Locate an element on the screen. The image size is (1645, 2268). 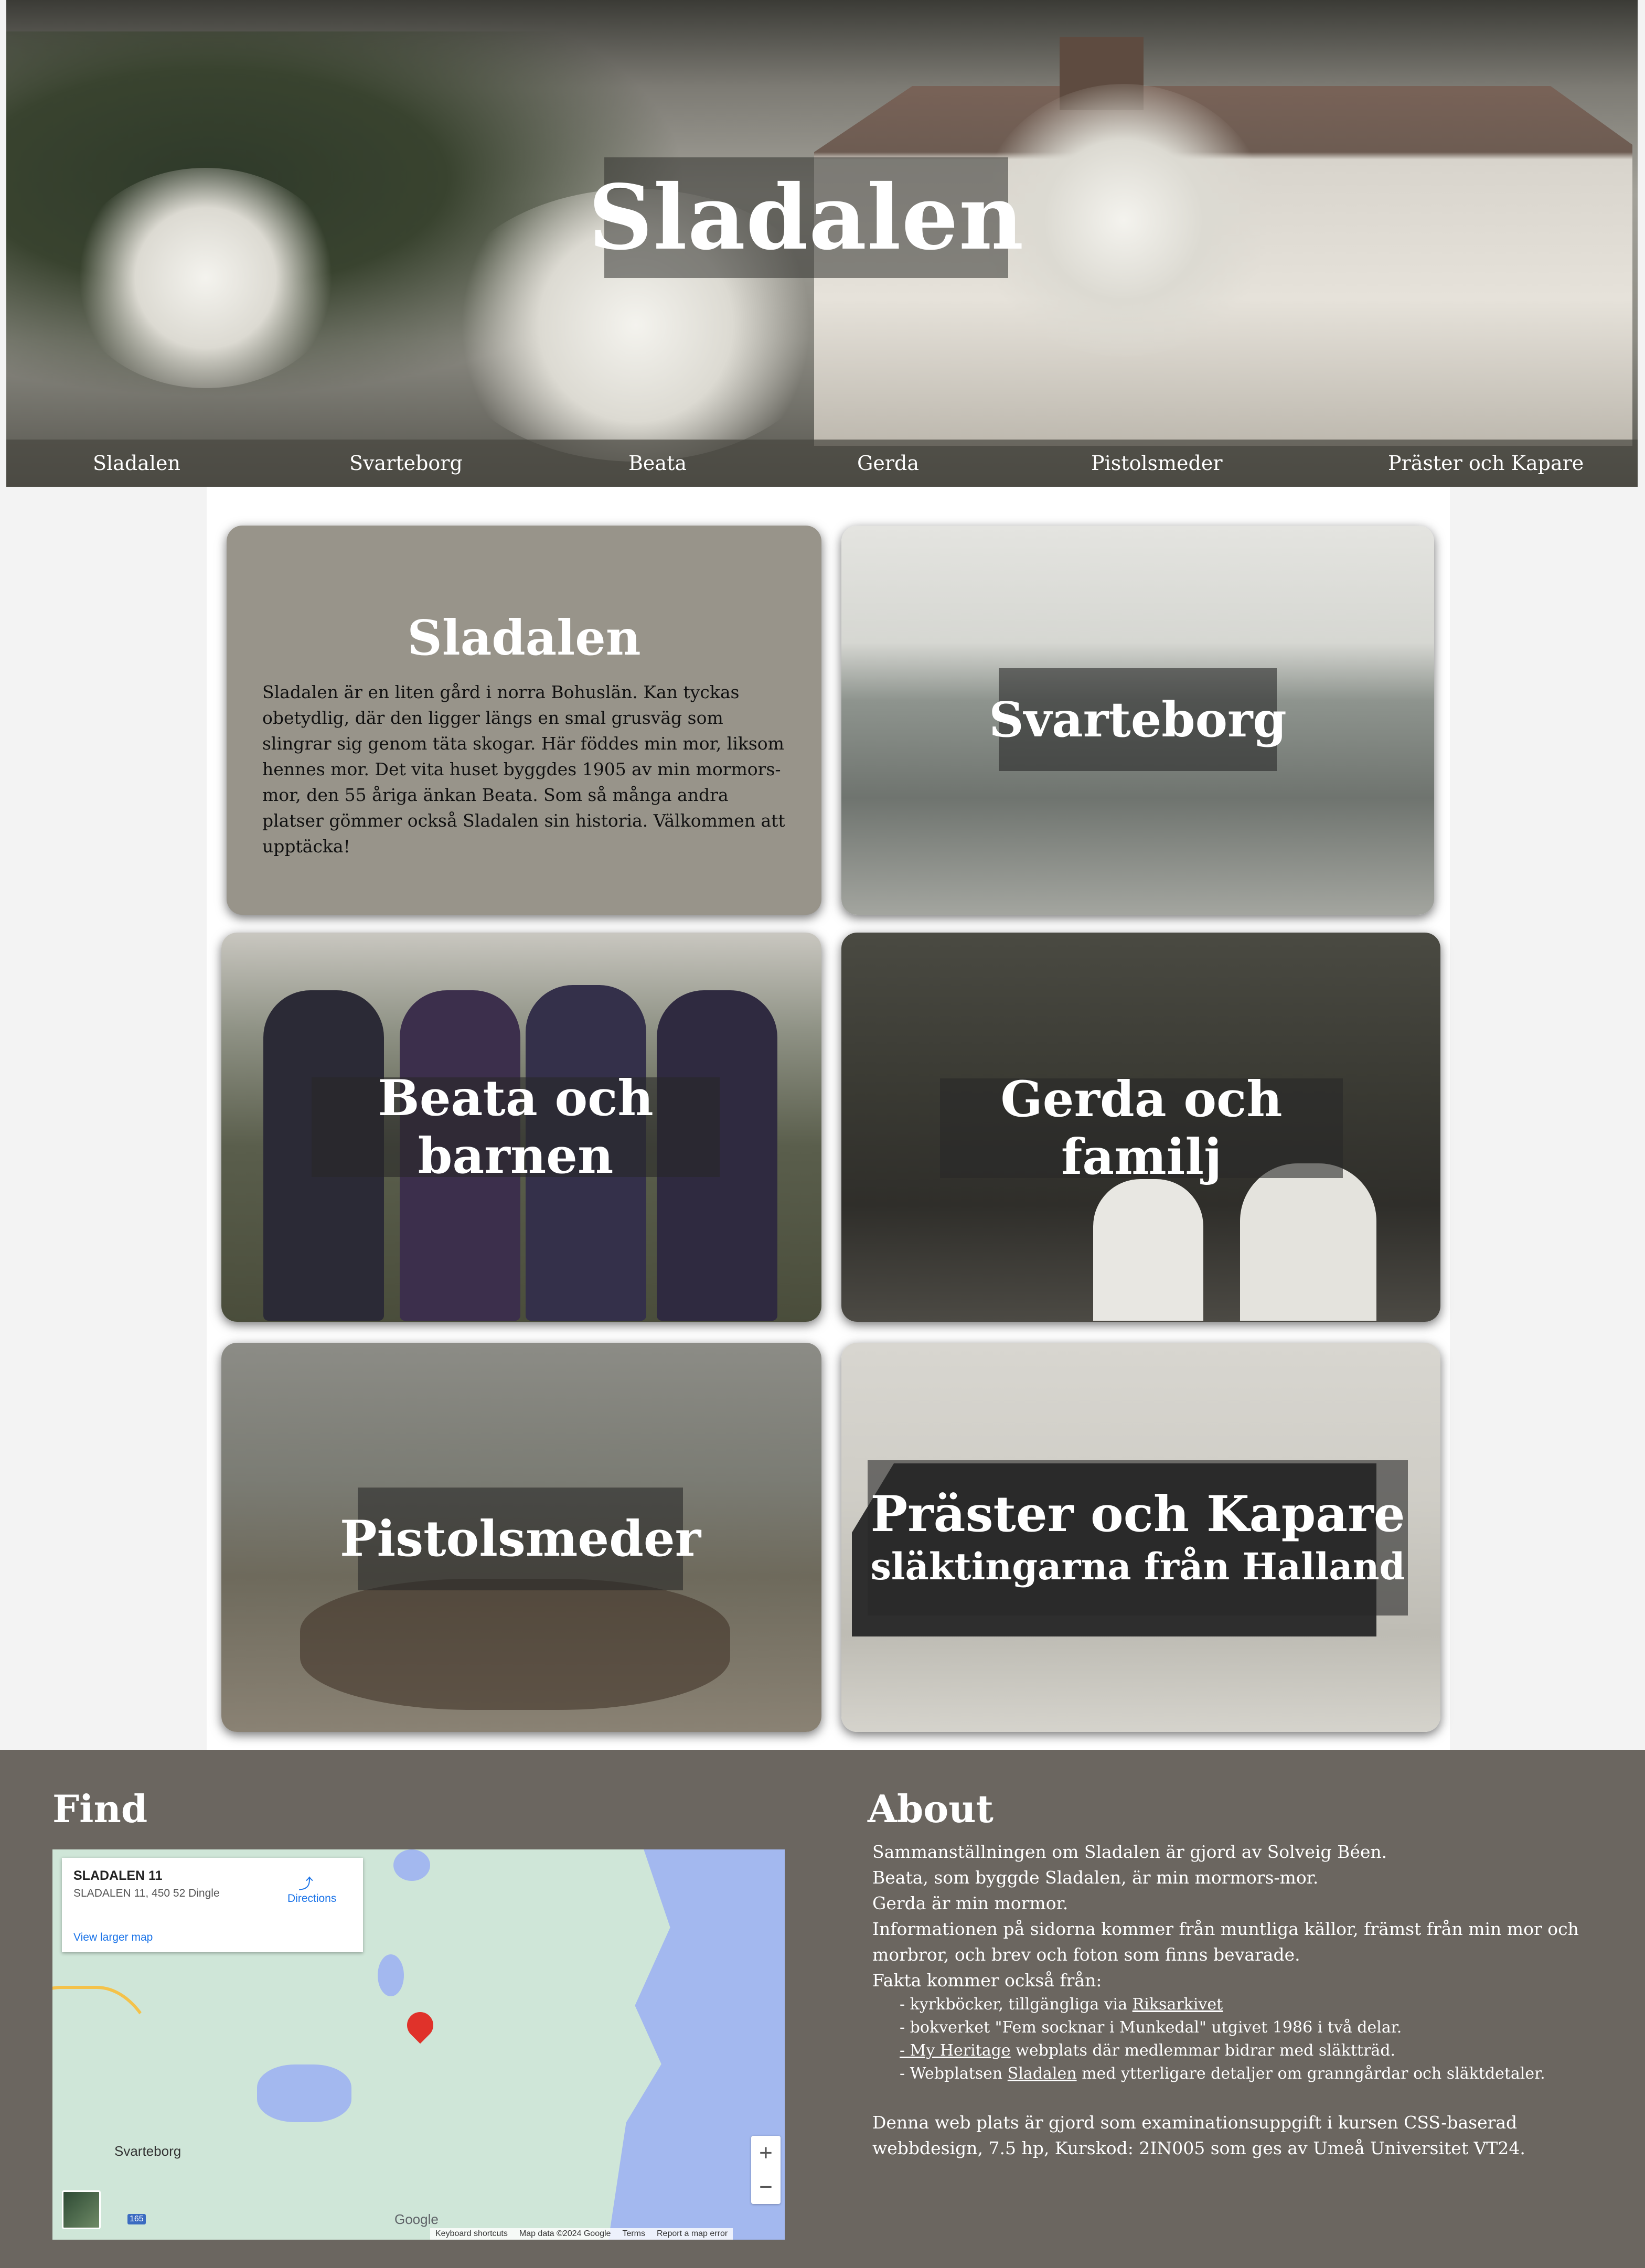
nav-item-gerda: Gerda is located at coordinates (888, 464).